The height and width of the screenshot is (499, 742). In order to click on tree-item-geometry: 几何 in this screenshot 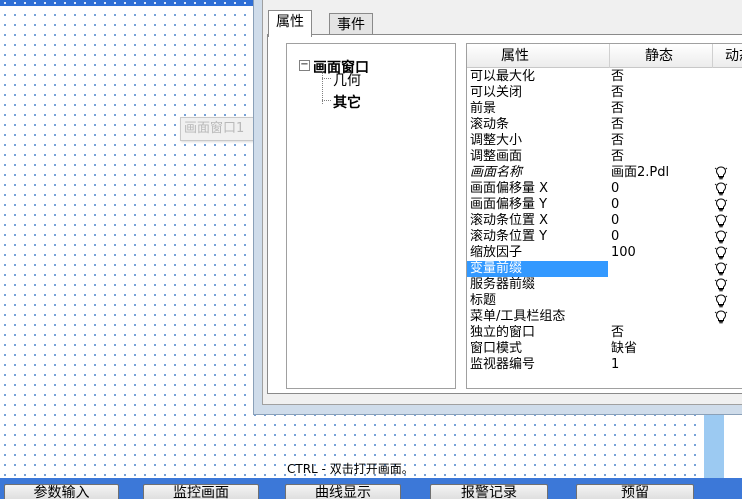, I will do `click(347, 80)`.